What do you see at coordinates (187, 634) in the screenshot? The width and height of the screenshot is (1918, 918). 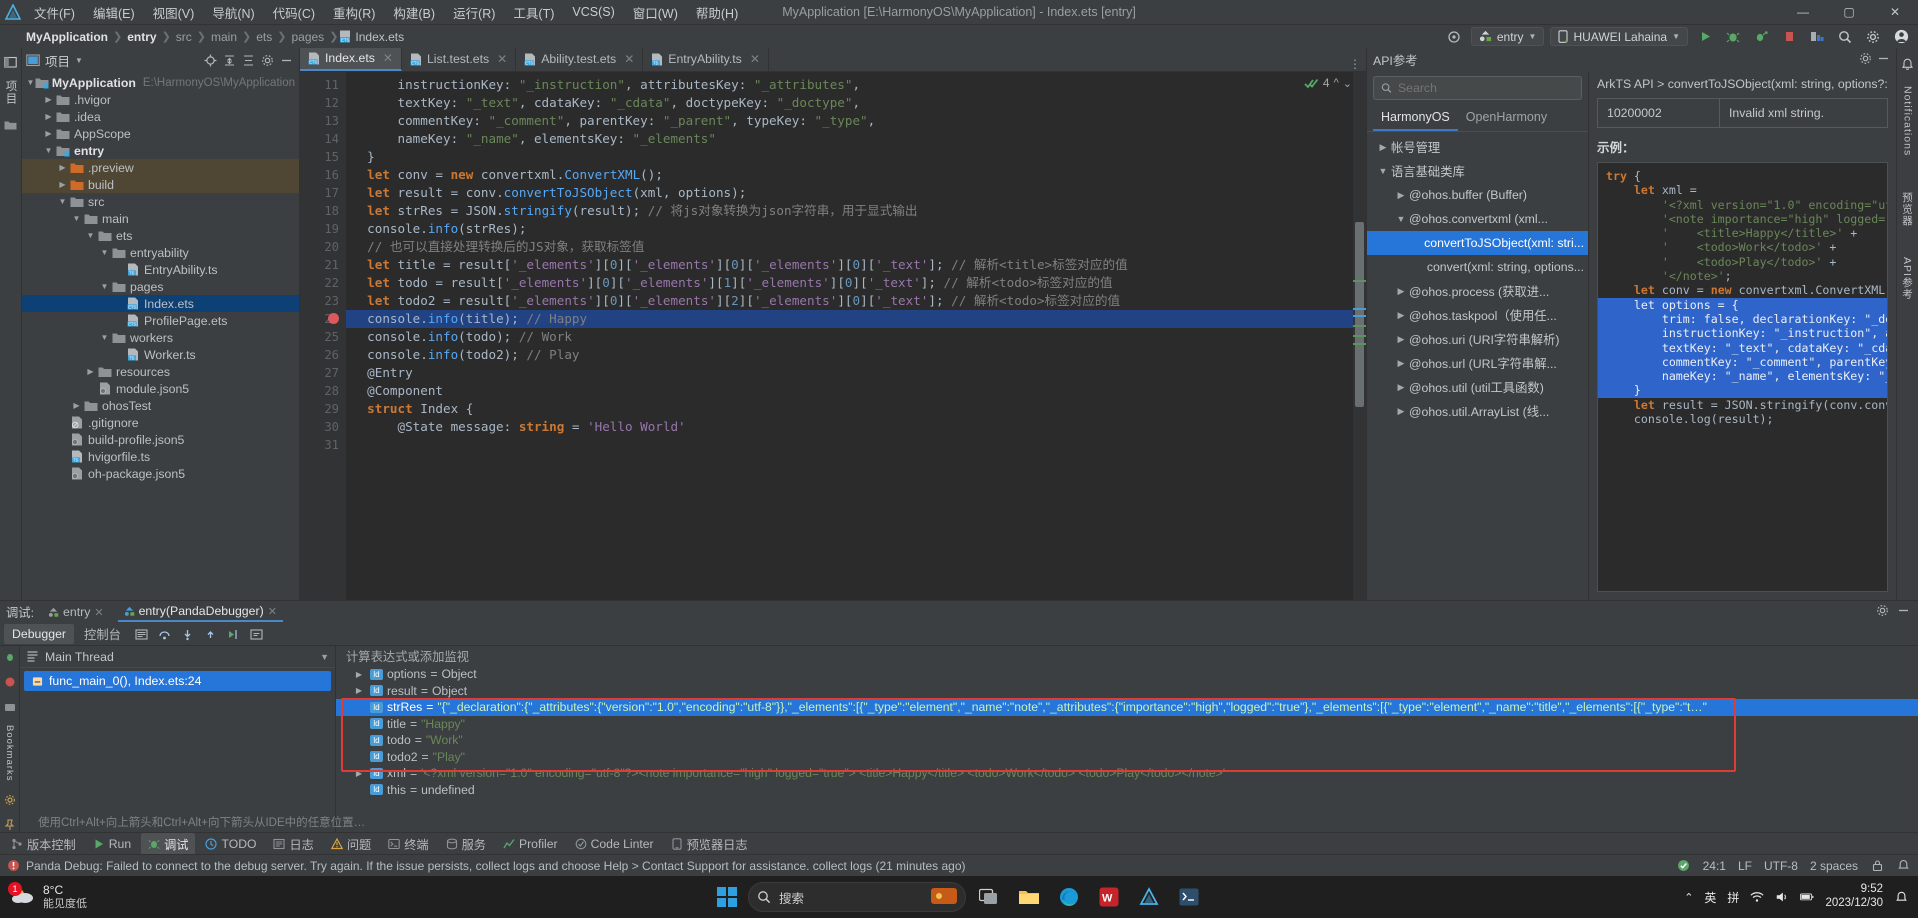 I see `step-into-icon` at bounding box center [187, 634].